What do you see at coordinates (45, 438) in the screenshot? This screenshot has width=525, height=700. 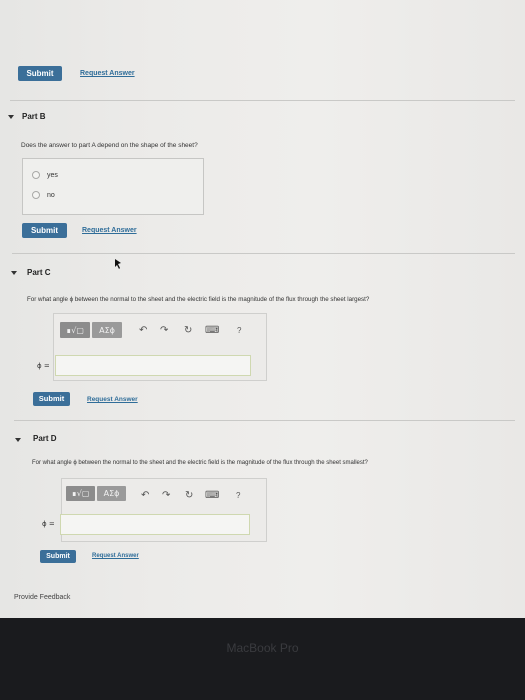 I see `part-d-title: Part D` at bounding box center [45, 438].